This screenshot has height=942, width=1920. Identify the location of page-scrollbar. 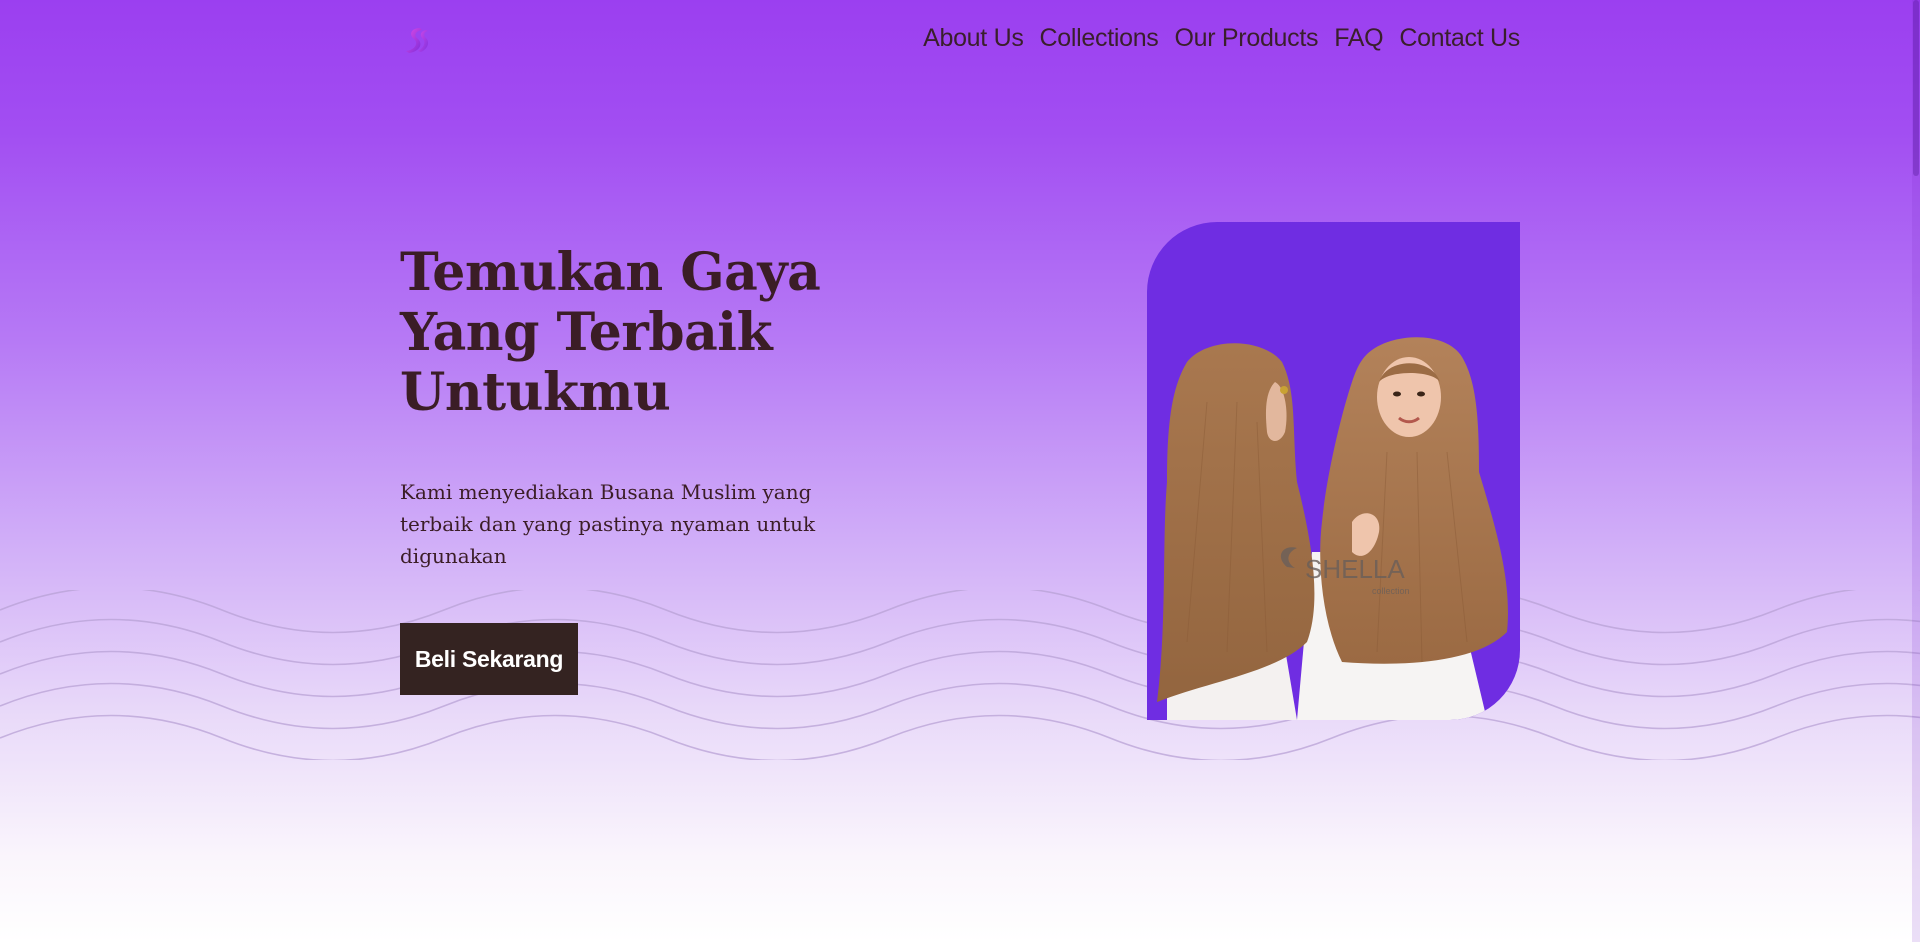
(1916, 471).